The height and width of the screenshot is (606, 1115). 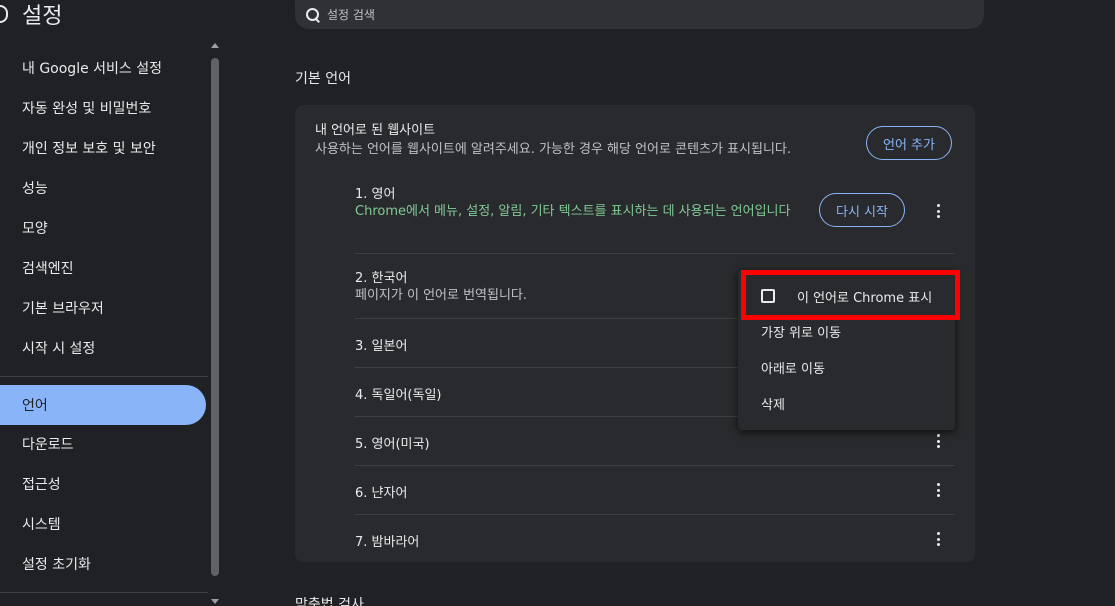 I want to click on sidebar-item-label: 자동 완성 및 비밀번호, so click(x=87, y=109).